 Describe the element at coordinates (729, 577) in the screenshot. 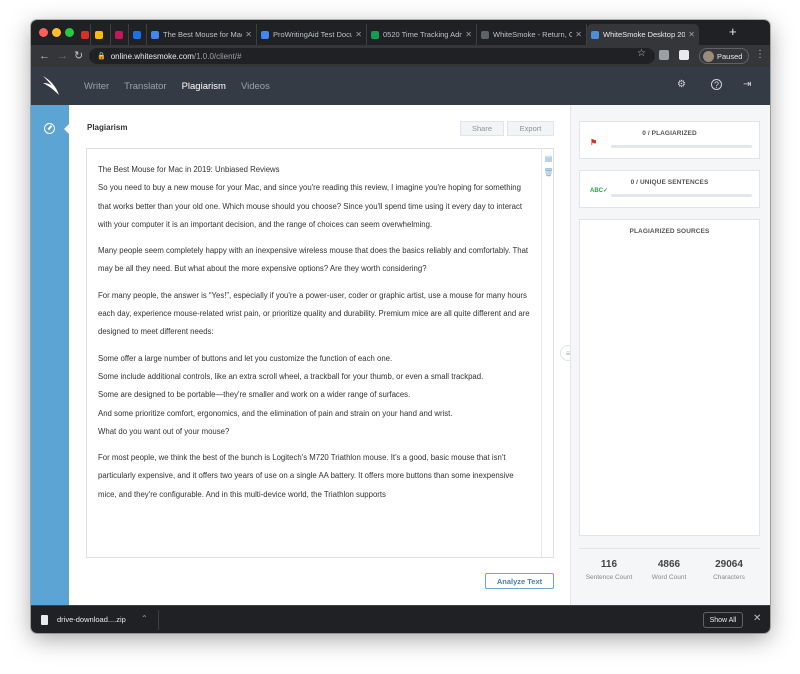

I see `character-count-label: Characters` at that location.